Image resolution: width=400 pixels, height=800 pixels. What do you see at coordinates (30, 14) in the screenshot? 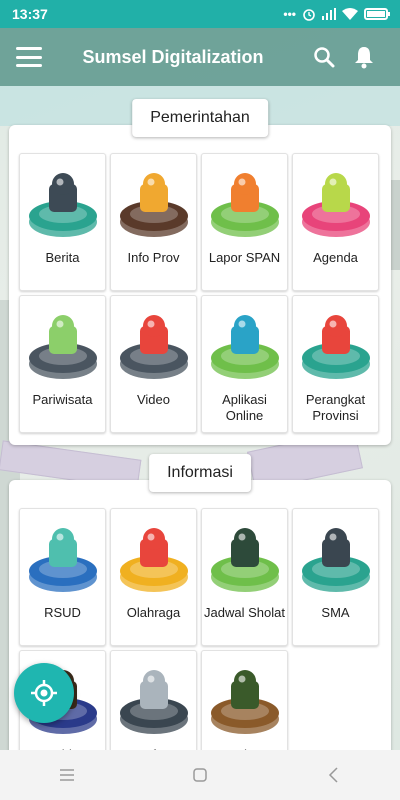
I see `status-time: 13:37` at bounding box center [30, 14].